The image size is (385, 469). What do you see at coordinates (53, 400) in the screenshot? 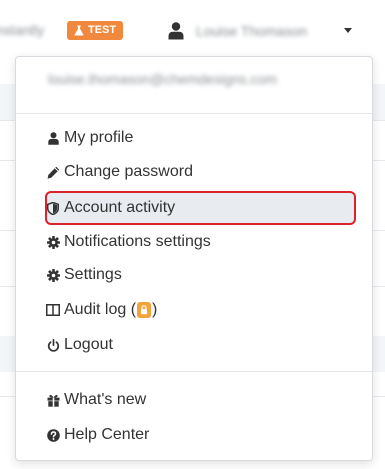
I see `gift-icon` at bounding box center [53, 400].